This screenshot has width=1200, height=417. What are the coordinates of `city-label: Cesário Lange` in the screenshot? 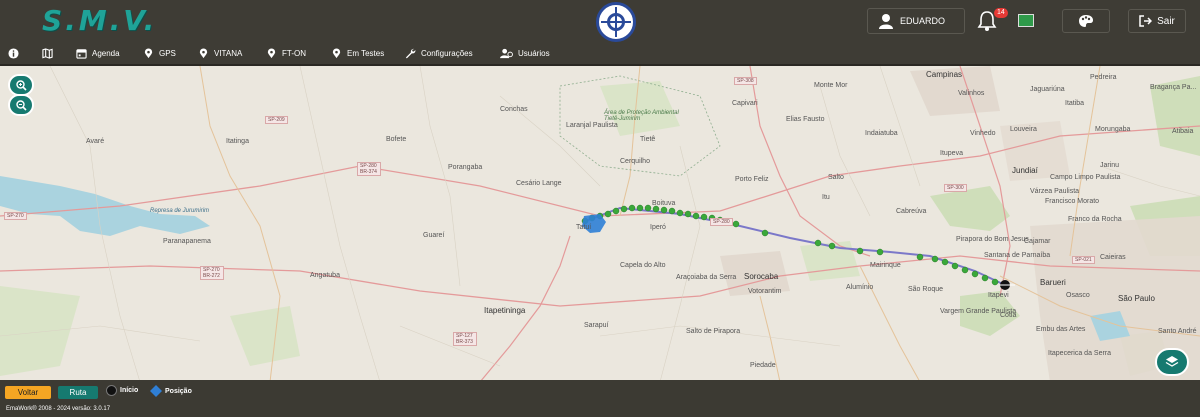 It's located at (539, 183).